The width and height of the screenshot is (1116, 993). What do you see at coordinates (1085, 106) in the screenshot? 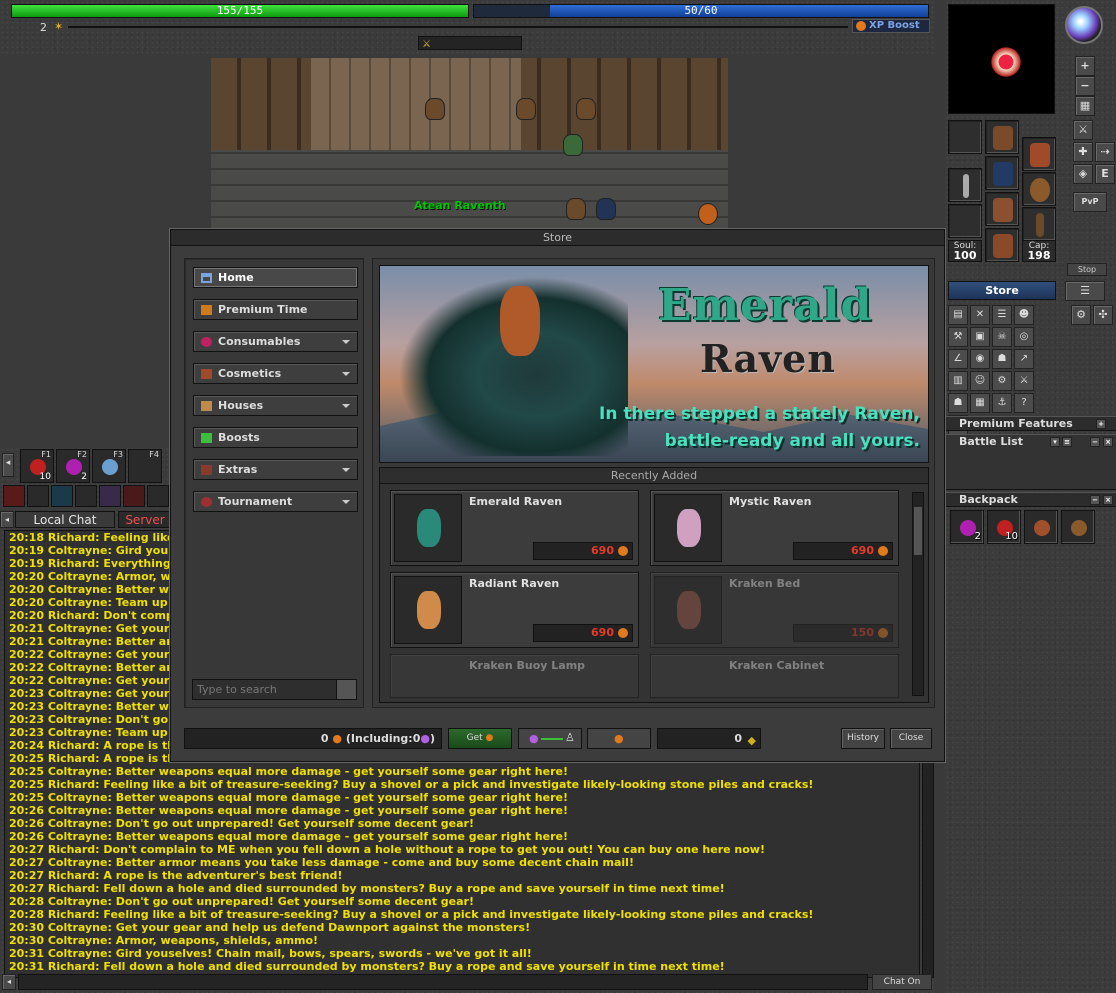
I see `map-button: ▦` at bounding box center [1085, 106].